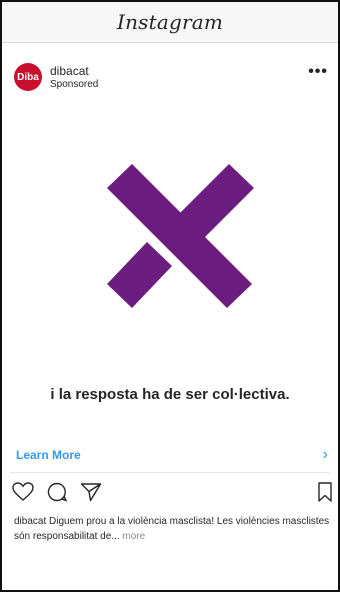 The width and height of the screenshot is (340, 592). Describe the element at coordinates (139, 275) in the screenshot. I see `x-logo-stroke-lower` at that location.